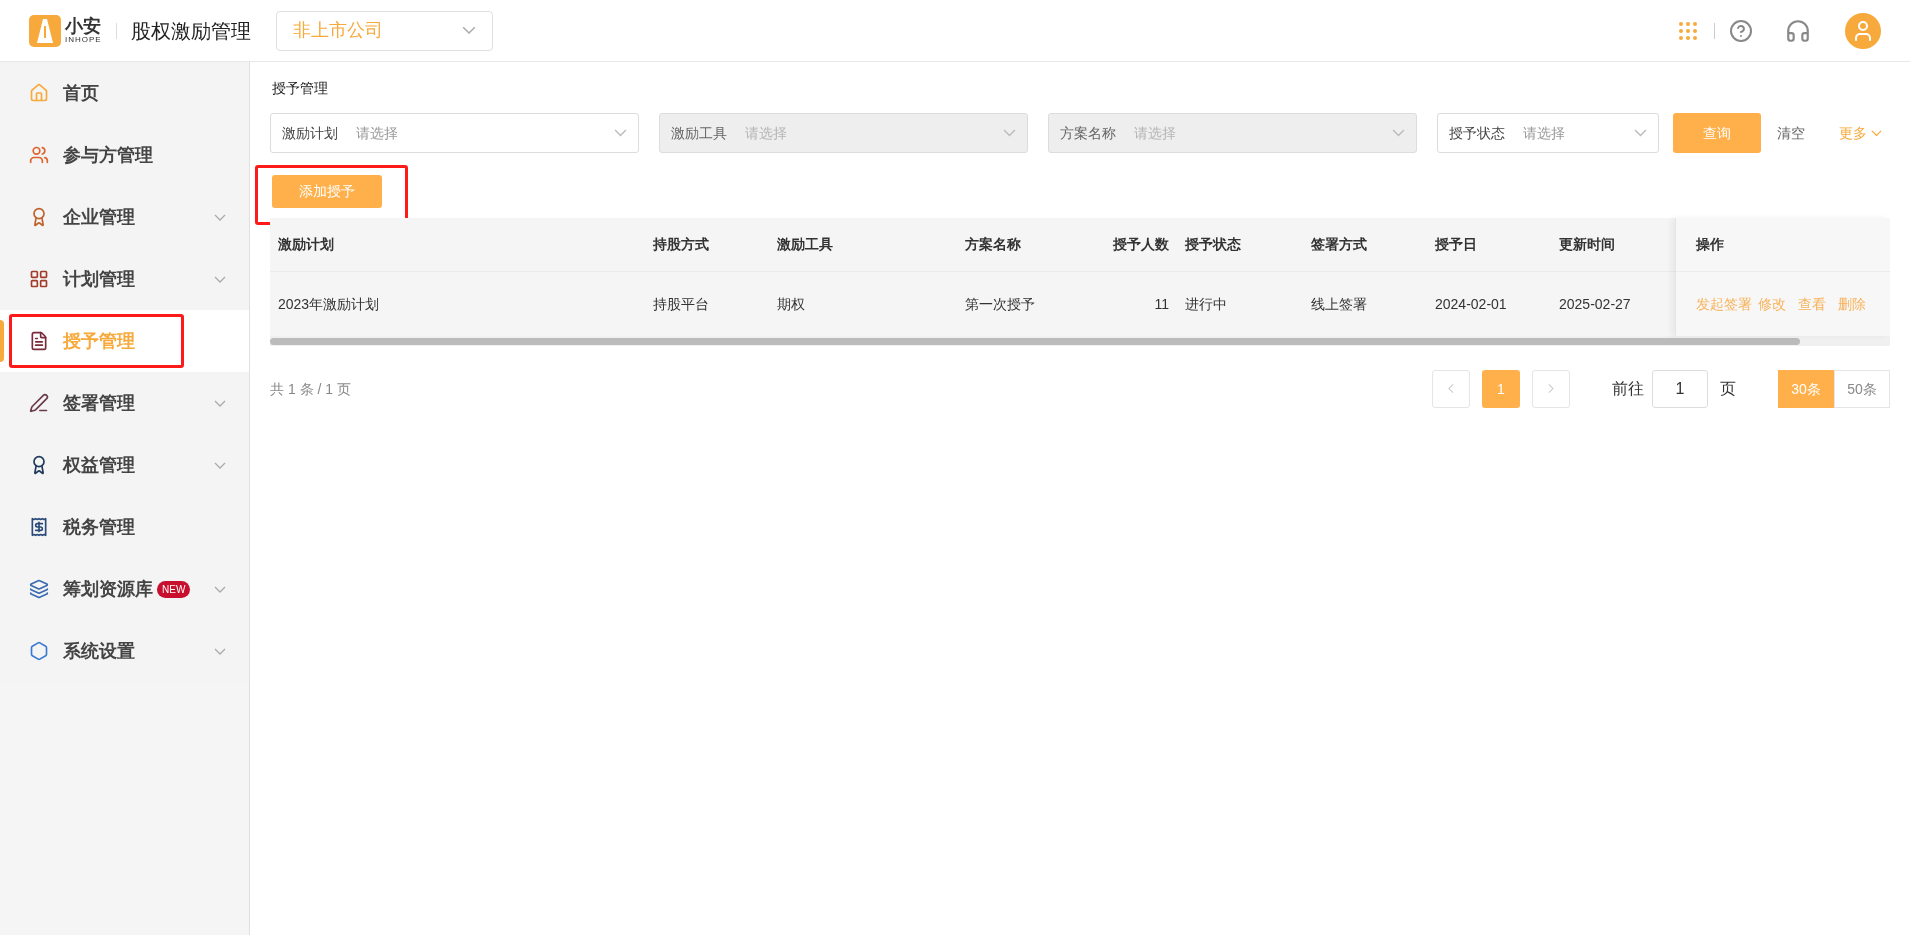 The height and width of the screenshot is (935, 1910). Describe the element at coordinates (174, 589) in the screenshot. I see `new-badge: NEW` at that location.